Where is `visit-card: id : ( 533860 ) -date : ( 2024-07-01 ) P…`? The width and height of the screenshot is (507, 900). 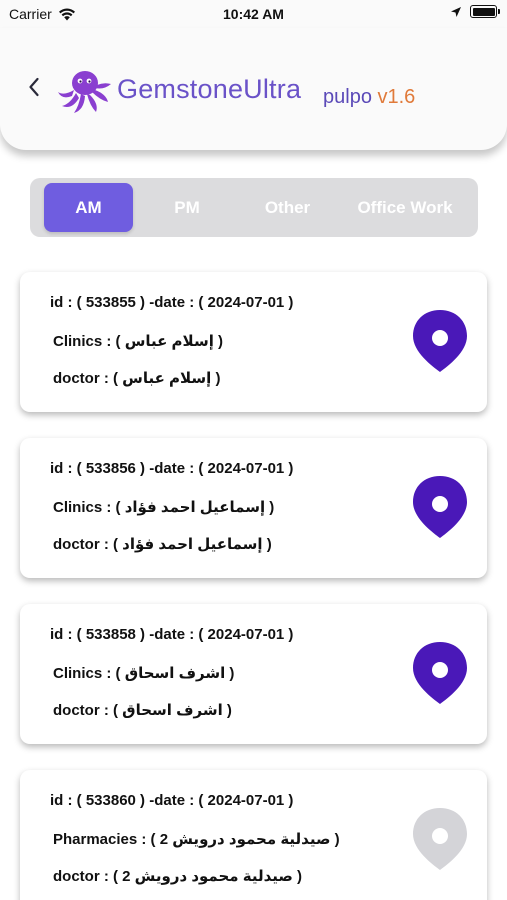
visit-card: id : ( 533860 ) -date : ( 2024-07-01 ) P… is located at coordinates (253, 835).